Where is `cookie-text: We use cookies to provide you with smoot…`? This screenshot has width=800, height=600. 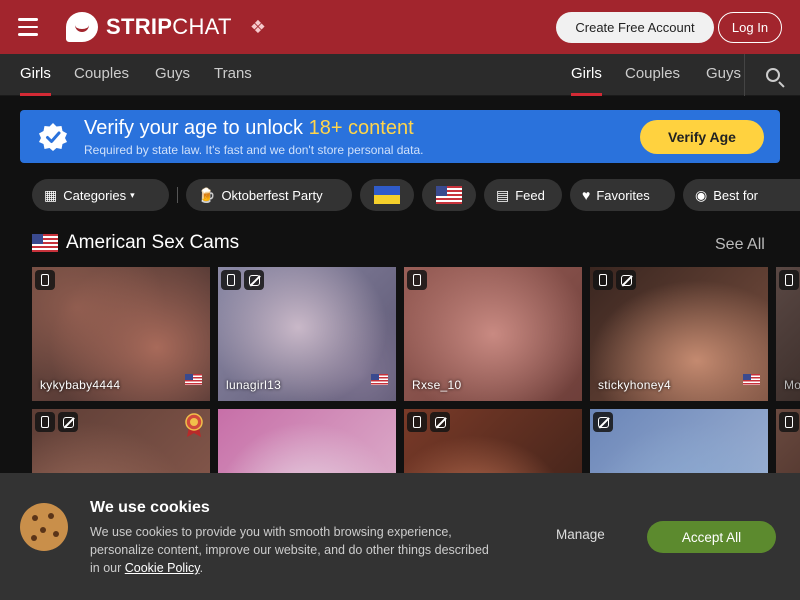
cookie-text: We use cookies to provide you with smoot… is located at coordinates (289, 550).